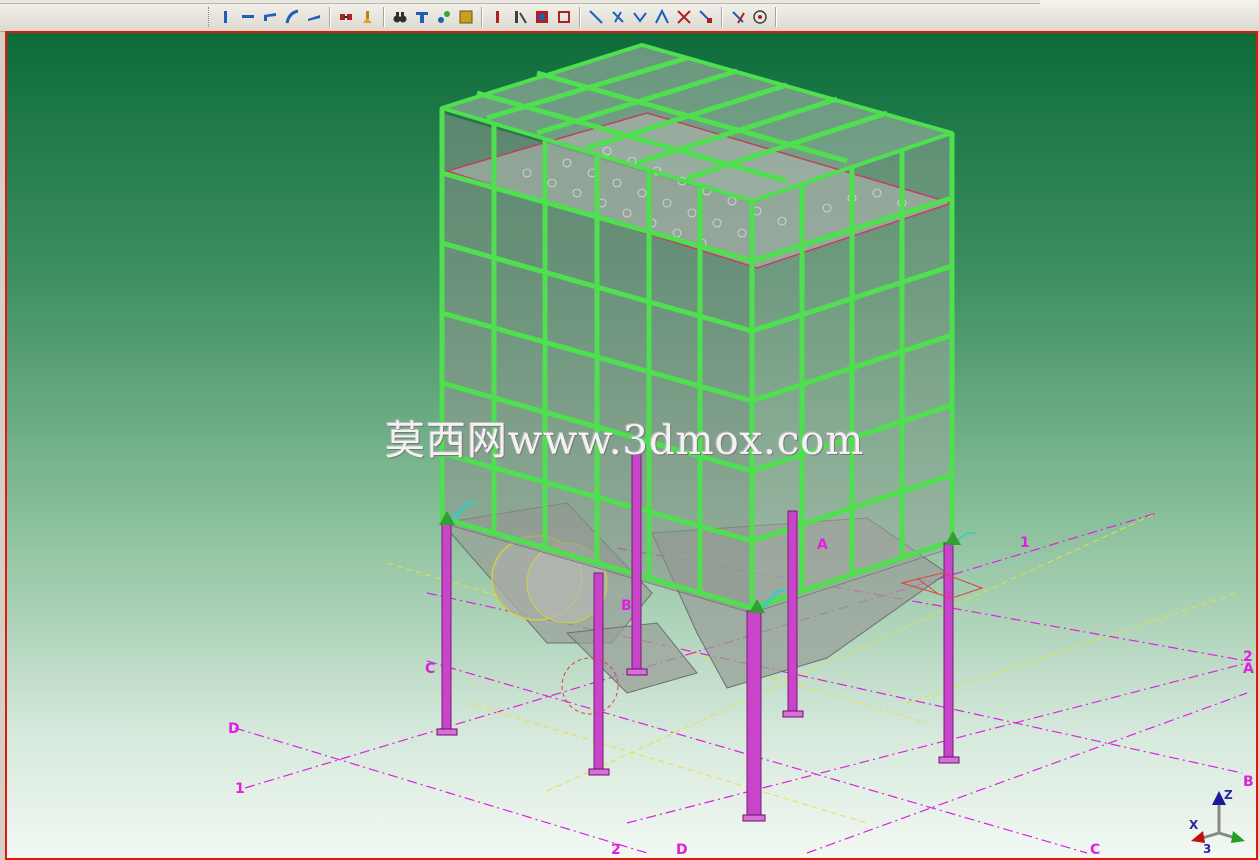 The height and width of the screenshot is (860, 1259). I want to click on fitting-icon, so click(367, 17).